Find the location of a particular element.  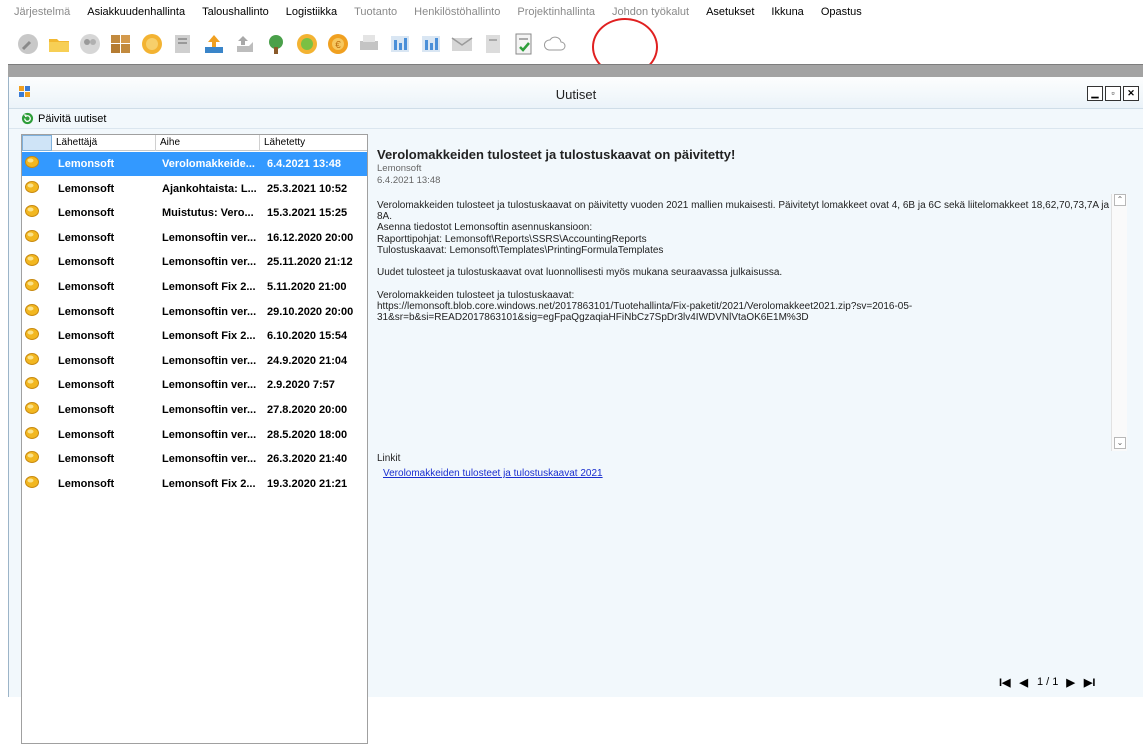

row-sent: 15.3.2021 15:25 is located at coordinates (307, 213).